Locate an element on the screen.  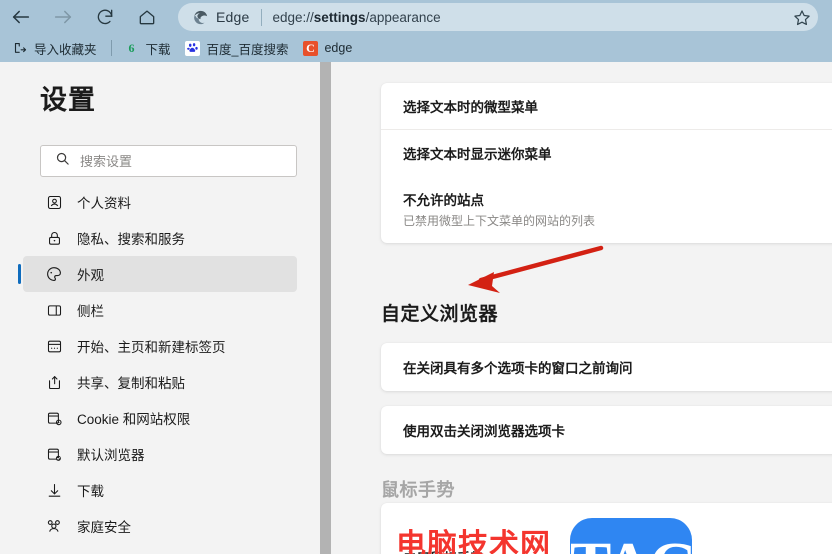
home-icon is located at coordinates (147, 17).